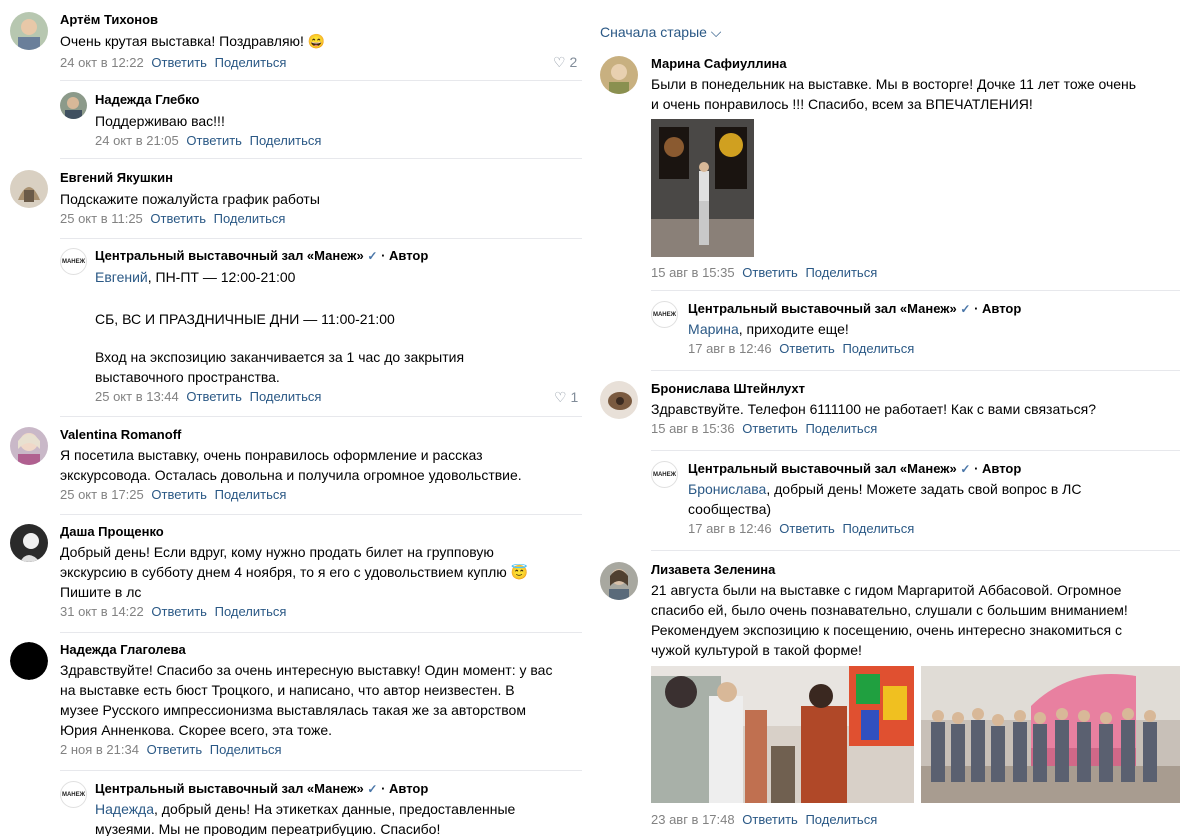 The image size is (1182, 836). I want to click on comment-text: Юрия Анненкова. Скорее всего, эта тоже., so click(196, 730).